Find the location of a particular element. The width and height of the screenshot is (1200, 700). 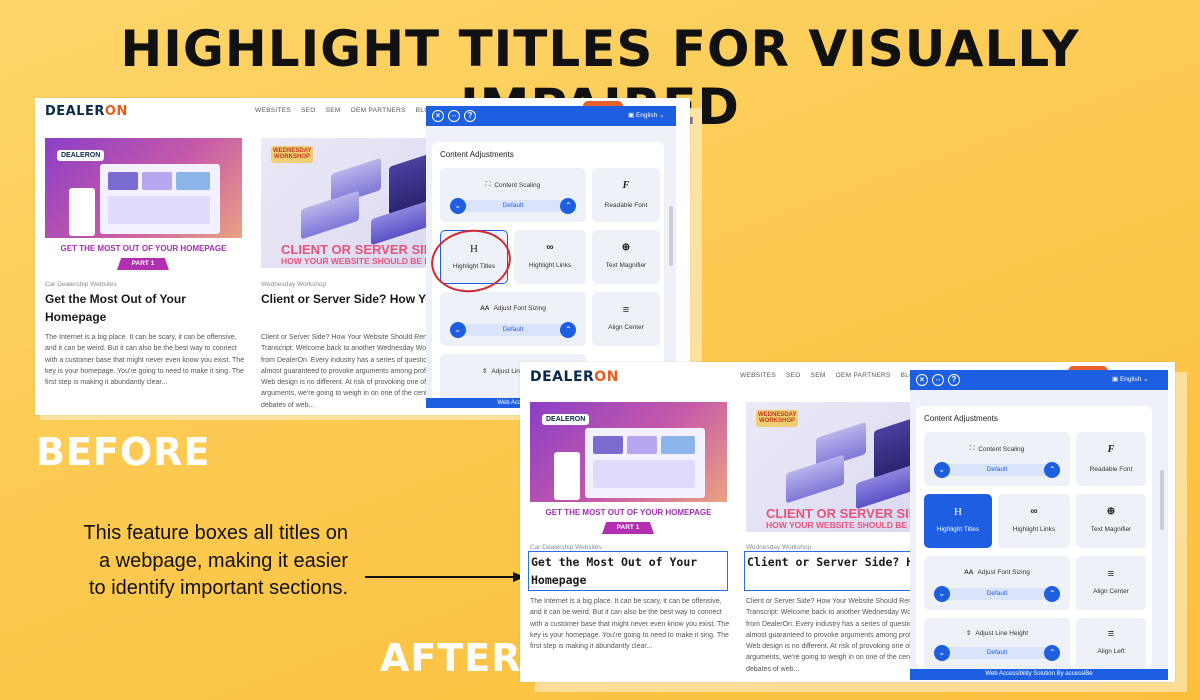

line-height-stepper: ⌄ Default ⌃ is located at coordinates (997, 653).